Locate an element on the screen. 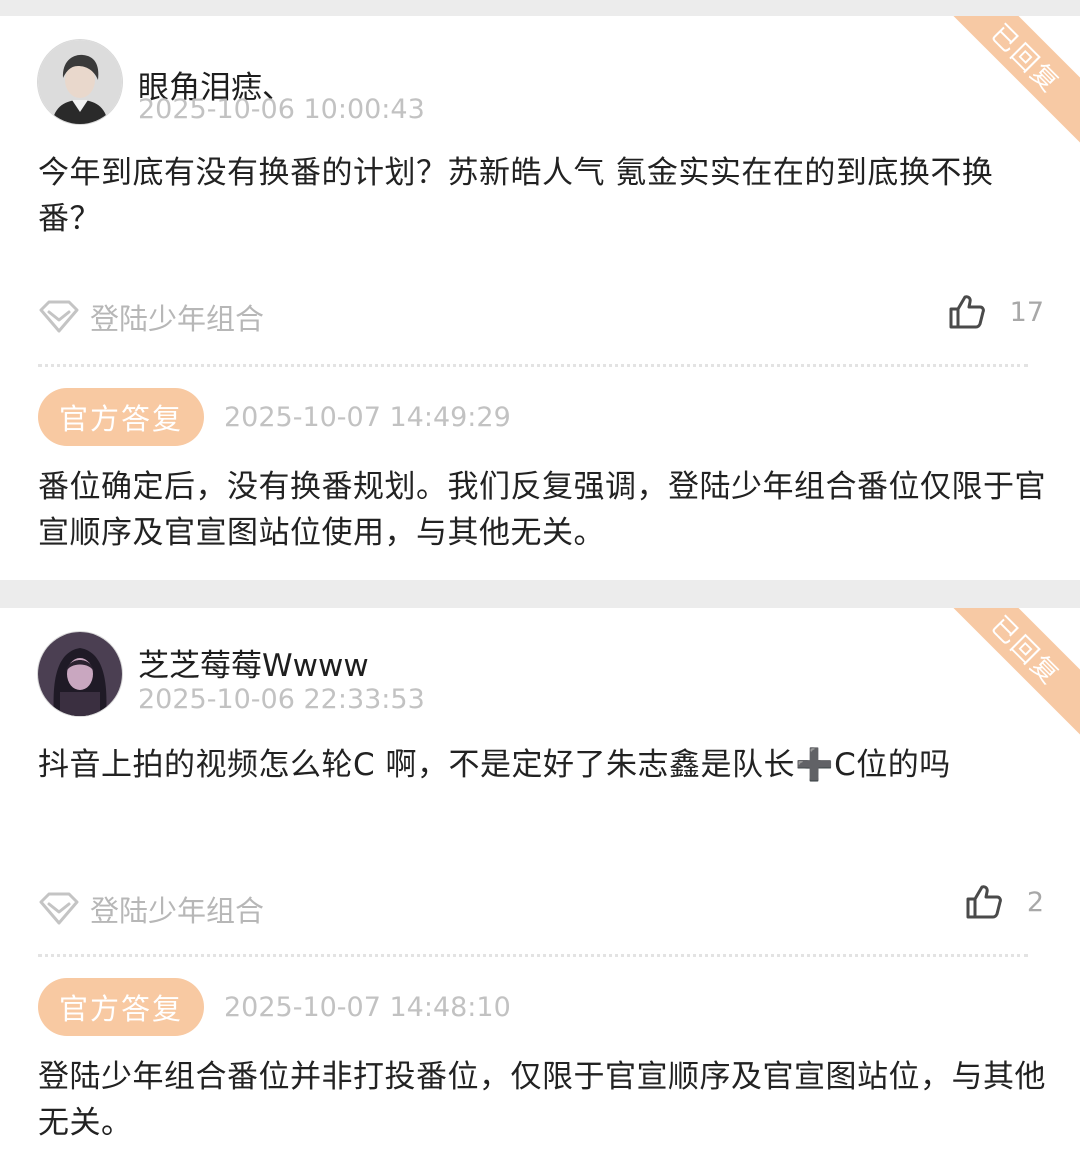  like-button: 2 is located at coordinates (1004, 902).